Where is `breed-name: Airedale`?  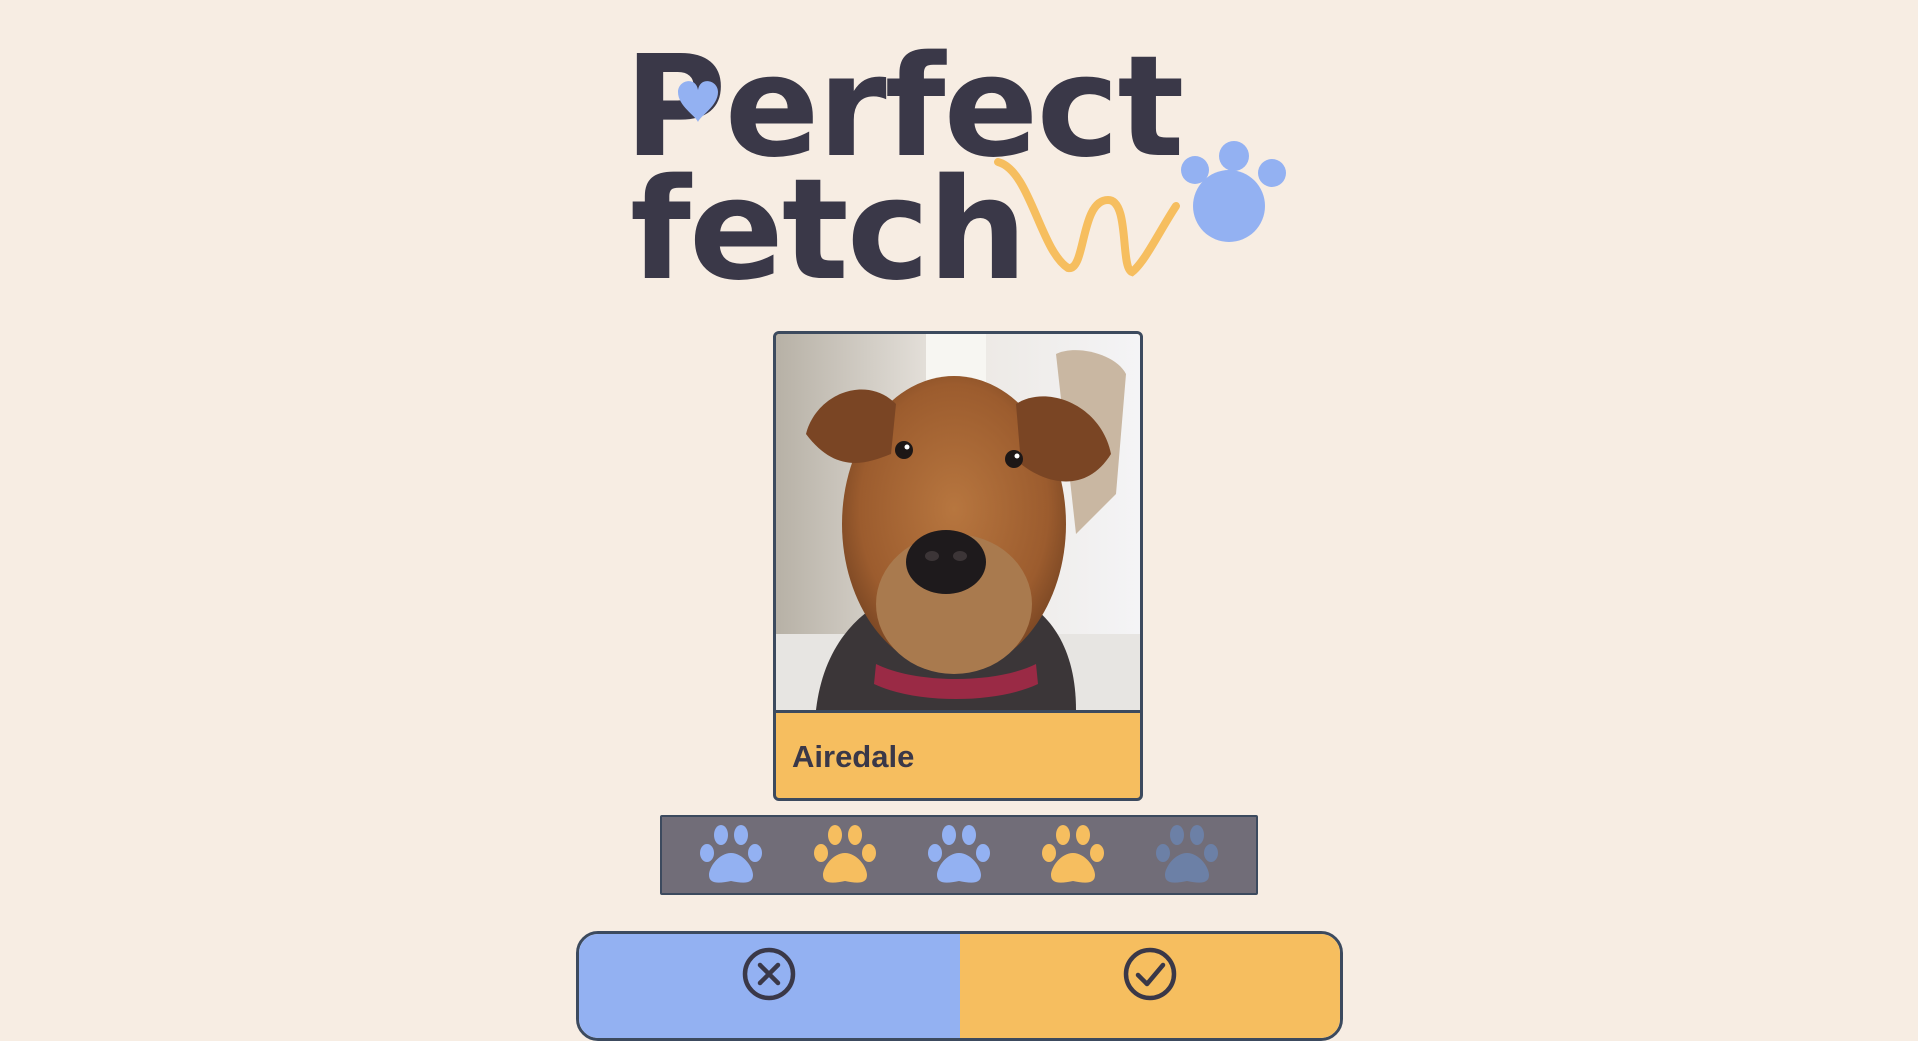 breed-name: Airedale is located at coordinates (853, 756).